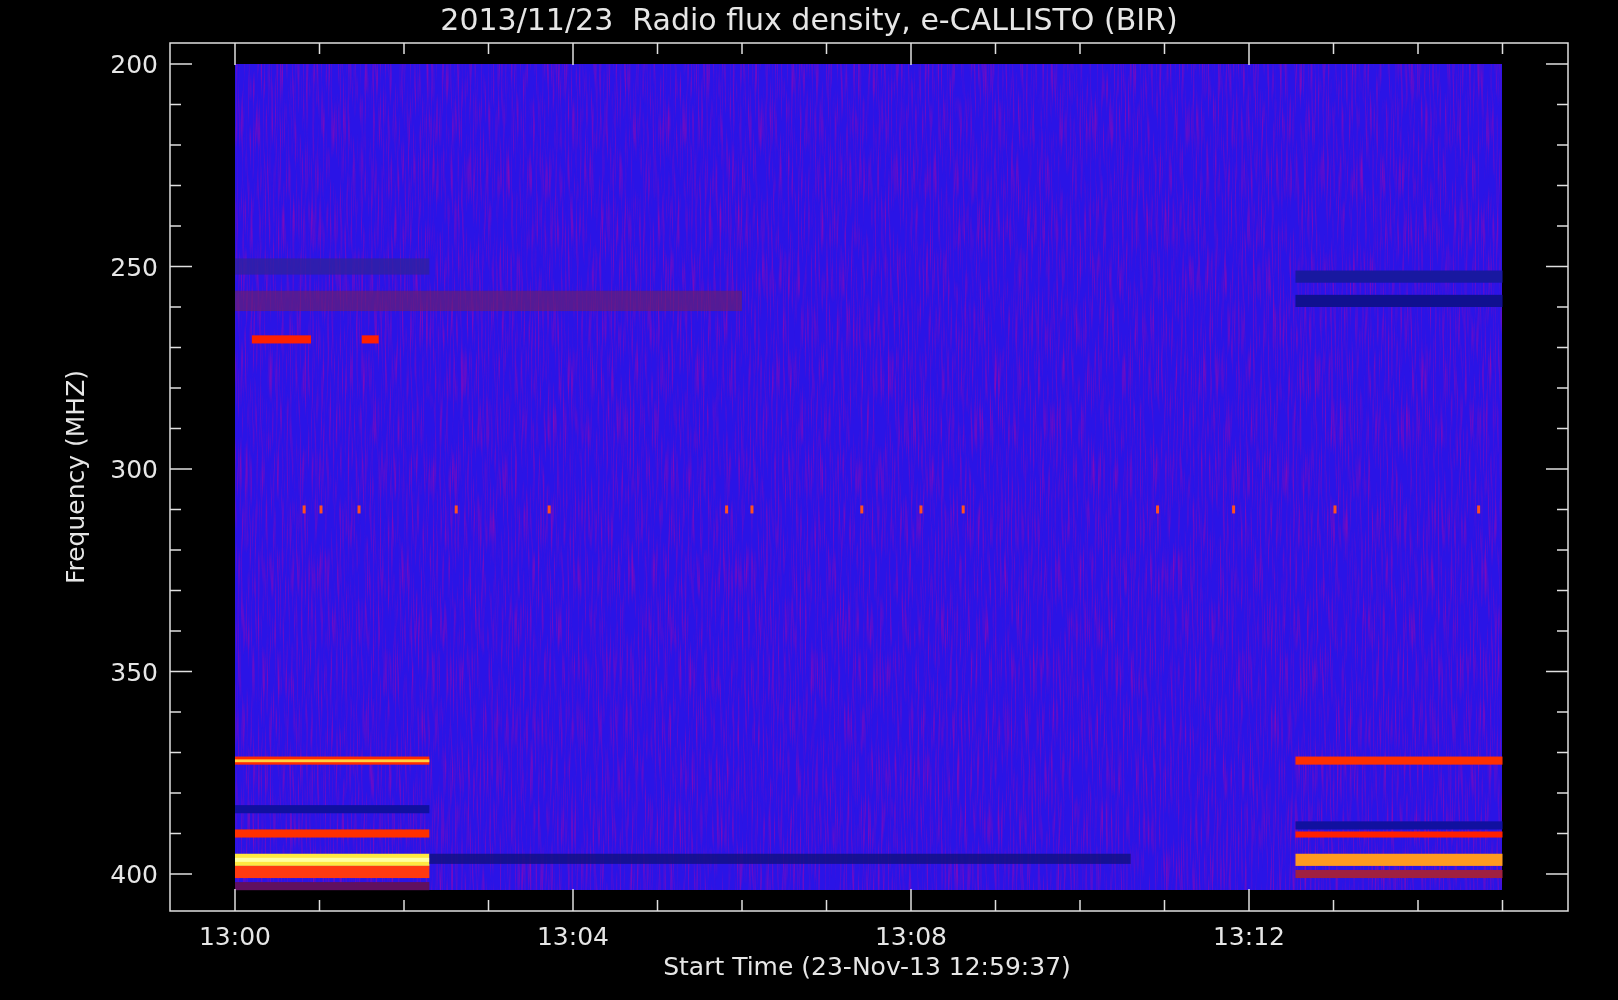  What do you see at coordinates (867, 966) in the screenshot?
I see `axis-label: Start Time (23-Nov-13 12:59:37)` at bounding box center [867, 966].